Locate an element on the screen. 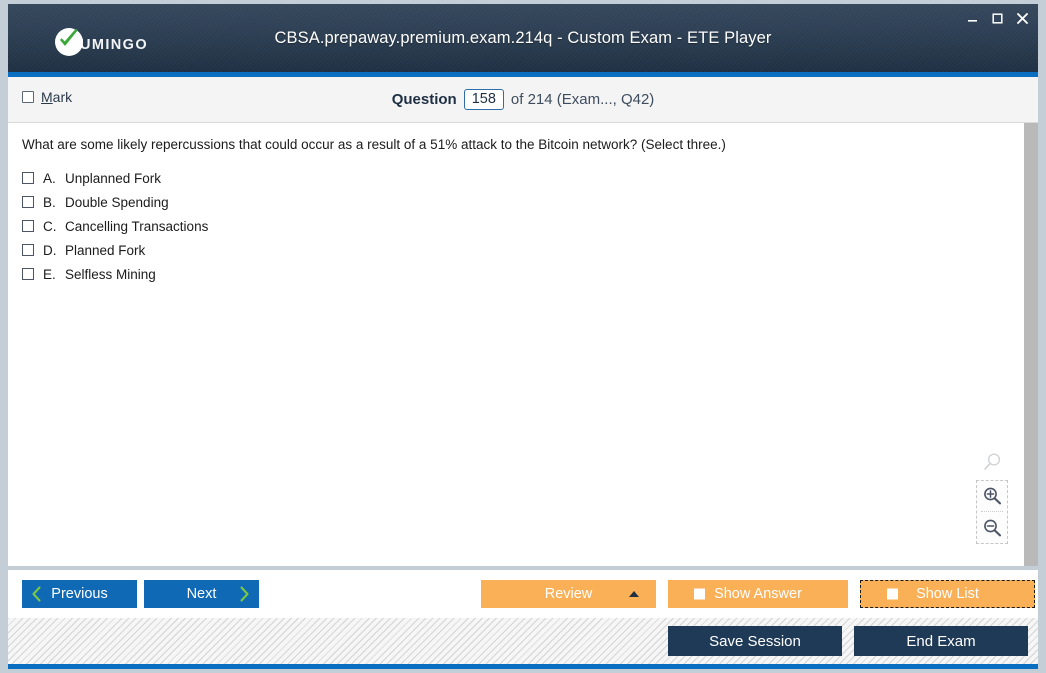  next-button-label: Next is located at coordinates (201, 594).